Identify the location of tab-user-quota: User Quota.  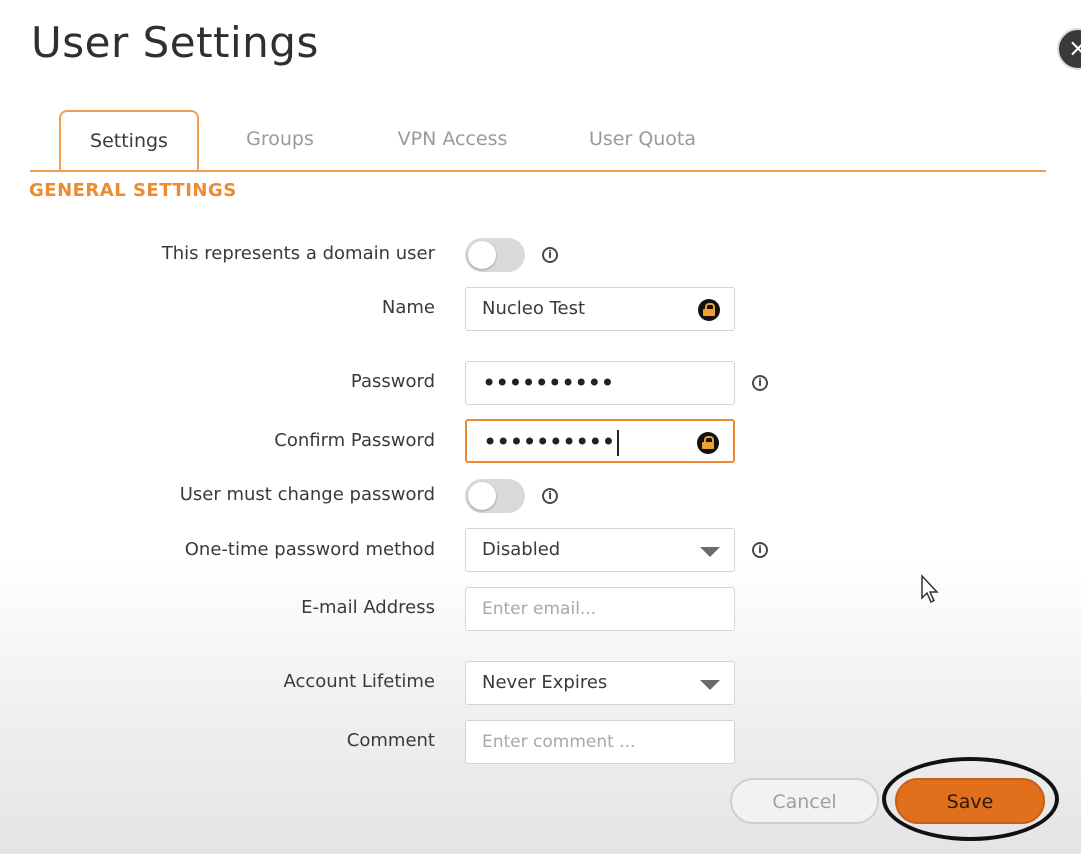
(642, 139).